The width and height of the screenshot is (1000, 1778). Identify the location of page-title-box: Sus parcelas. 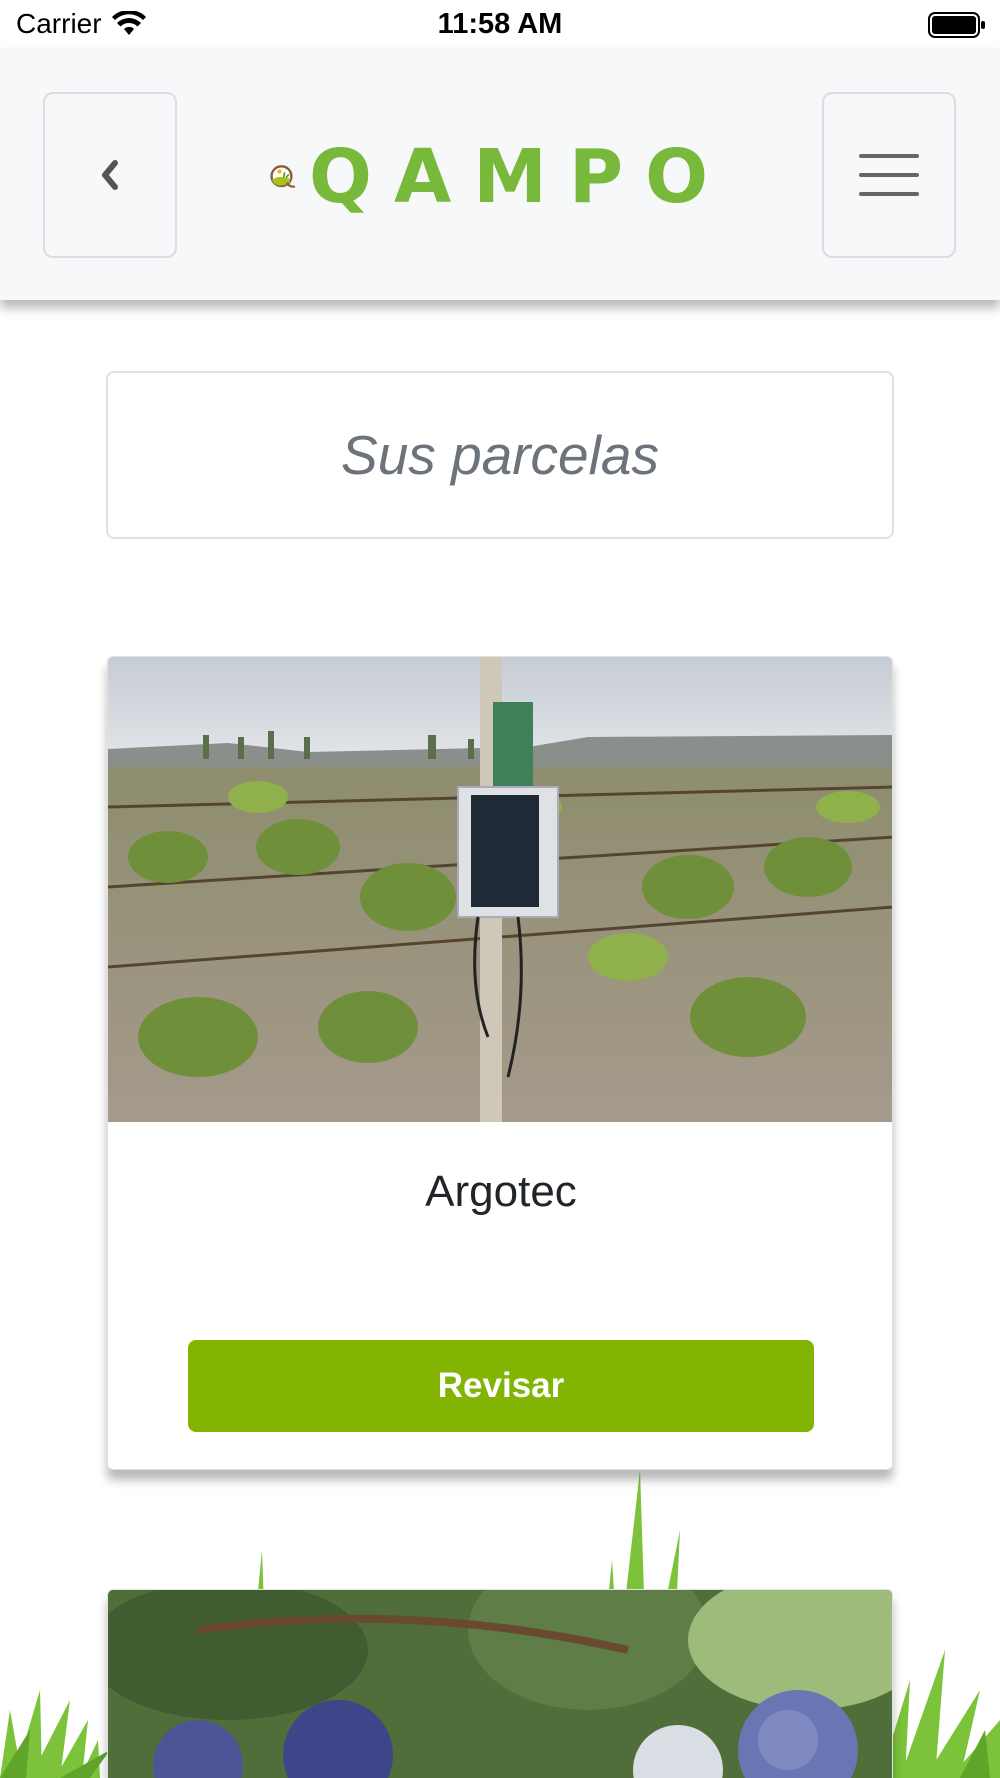
(500, 455).